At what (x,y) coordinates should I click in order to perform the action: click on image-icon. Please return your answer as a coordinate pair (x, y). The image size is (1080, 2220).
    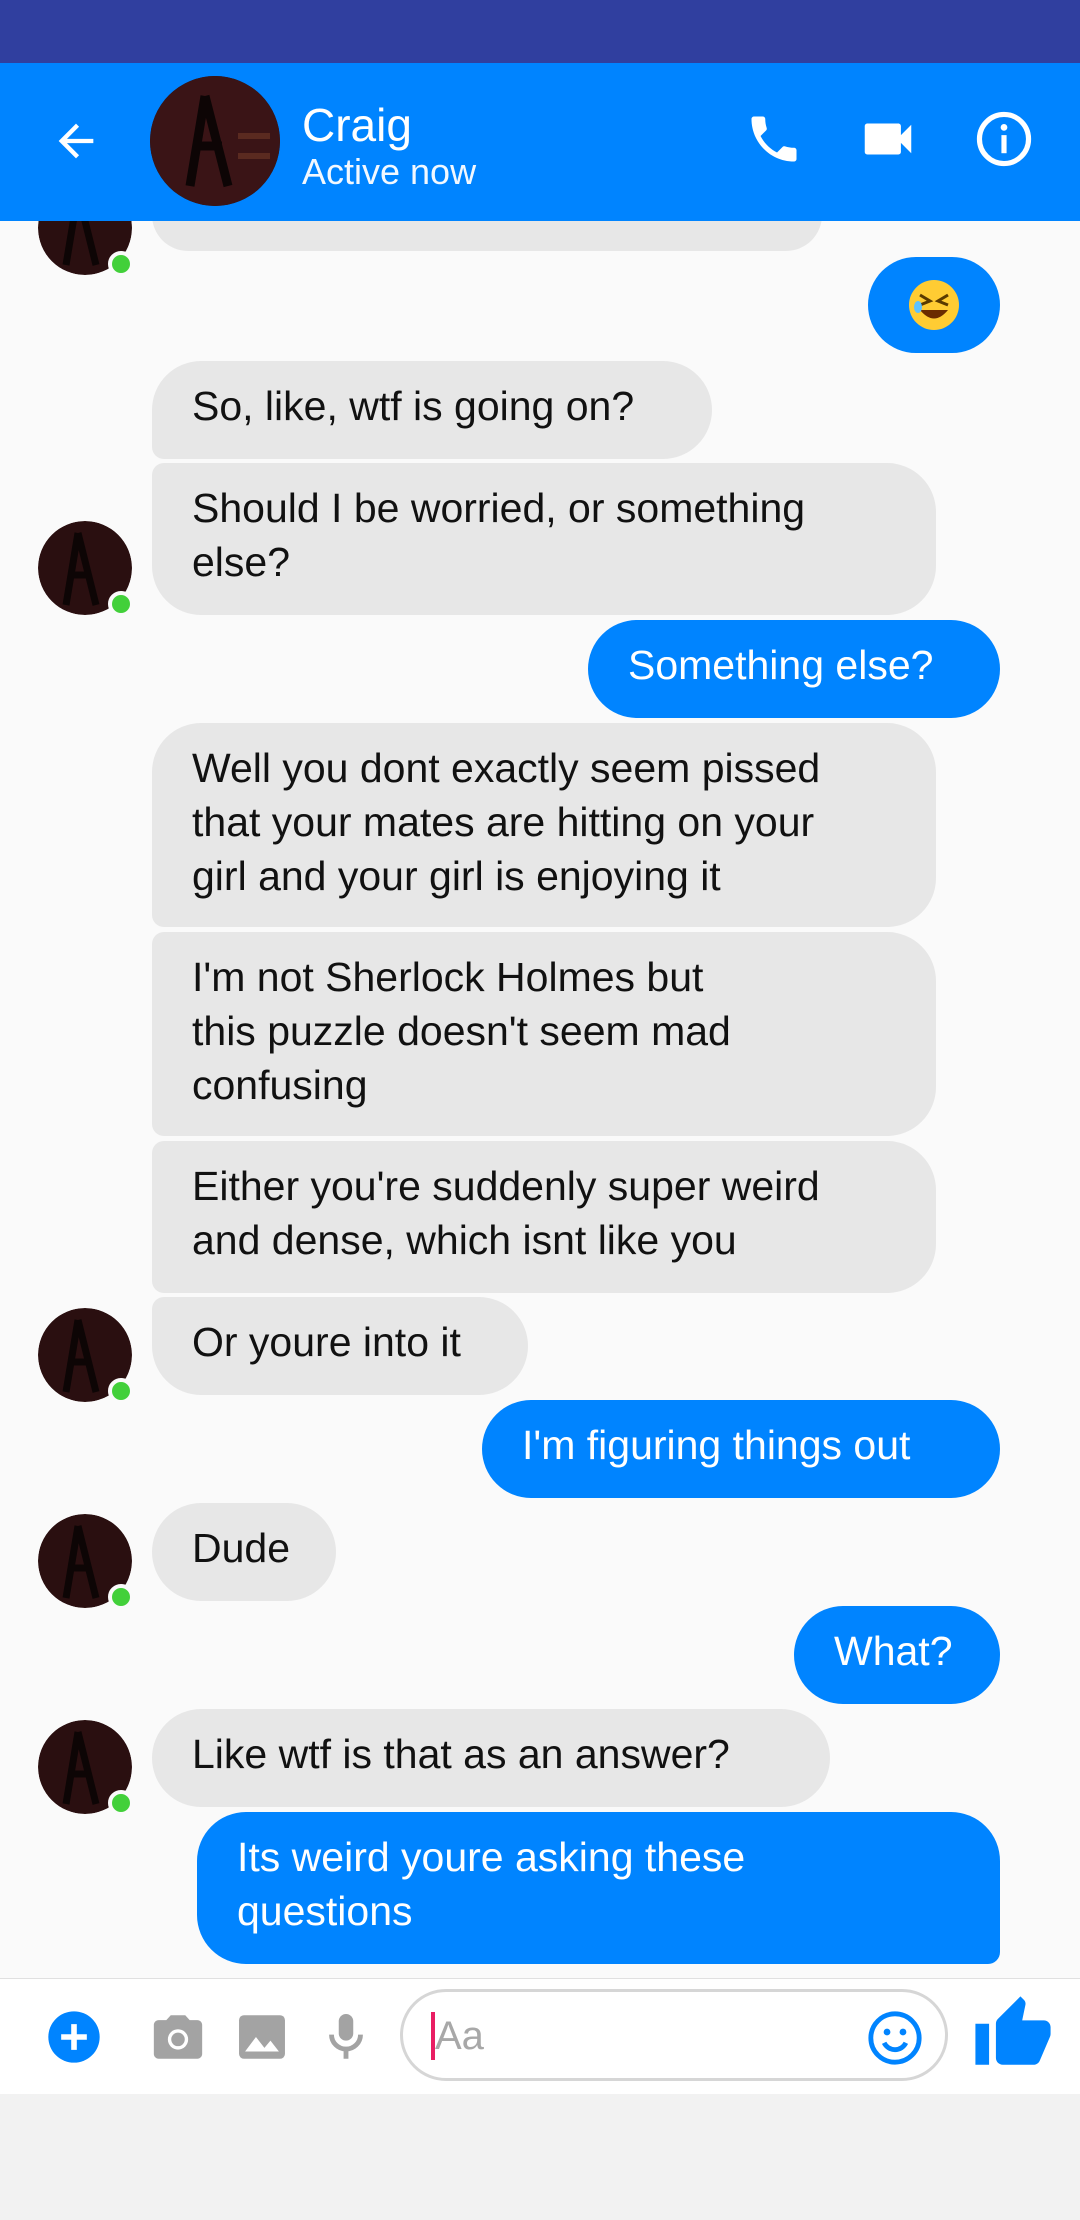
    Looking at the image, I should click on (262, 2037).